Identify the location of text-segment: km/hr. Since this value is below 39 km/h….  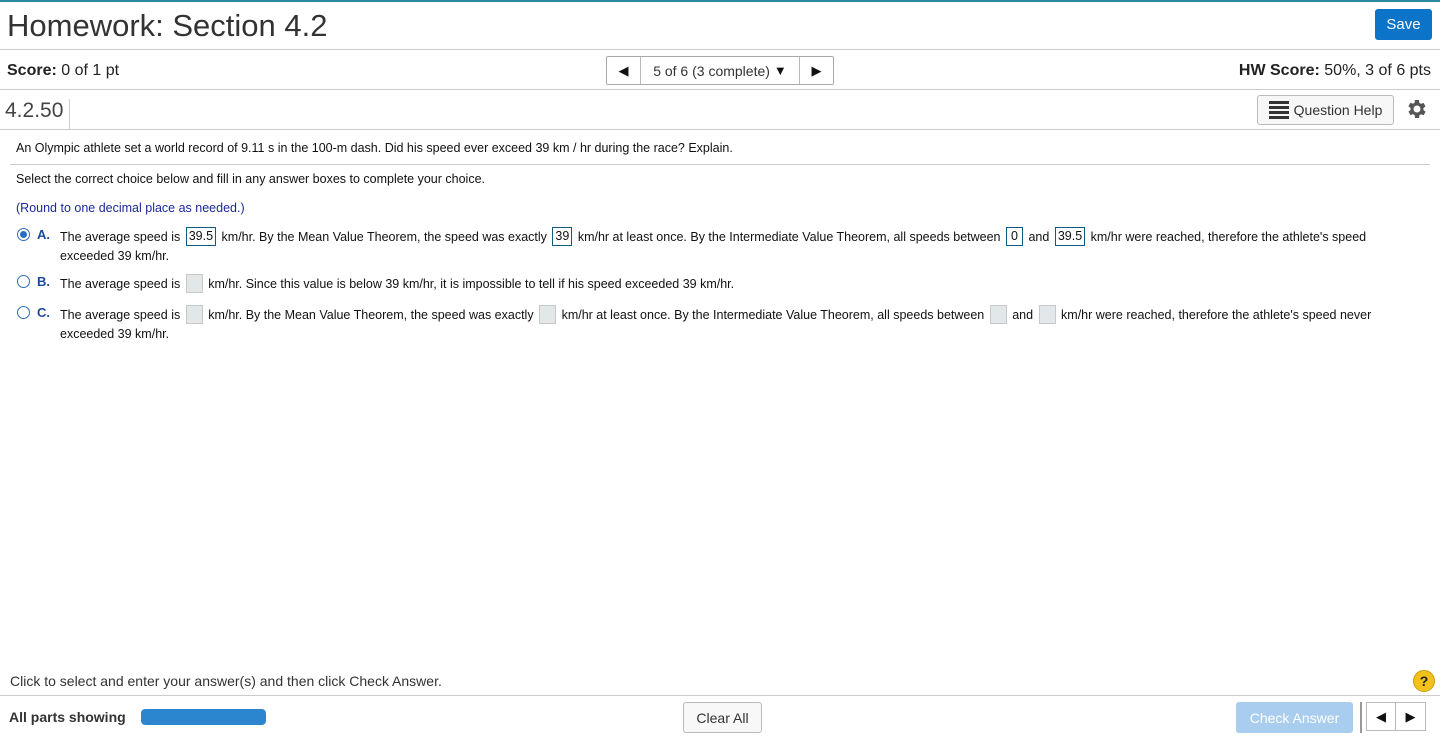
(471, 284).